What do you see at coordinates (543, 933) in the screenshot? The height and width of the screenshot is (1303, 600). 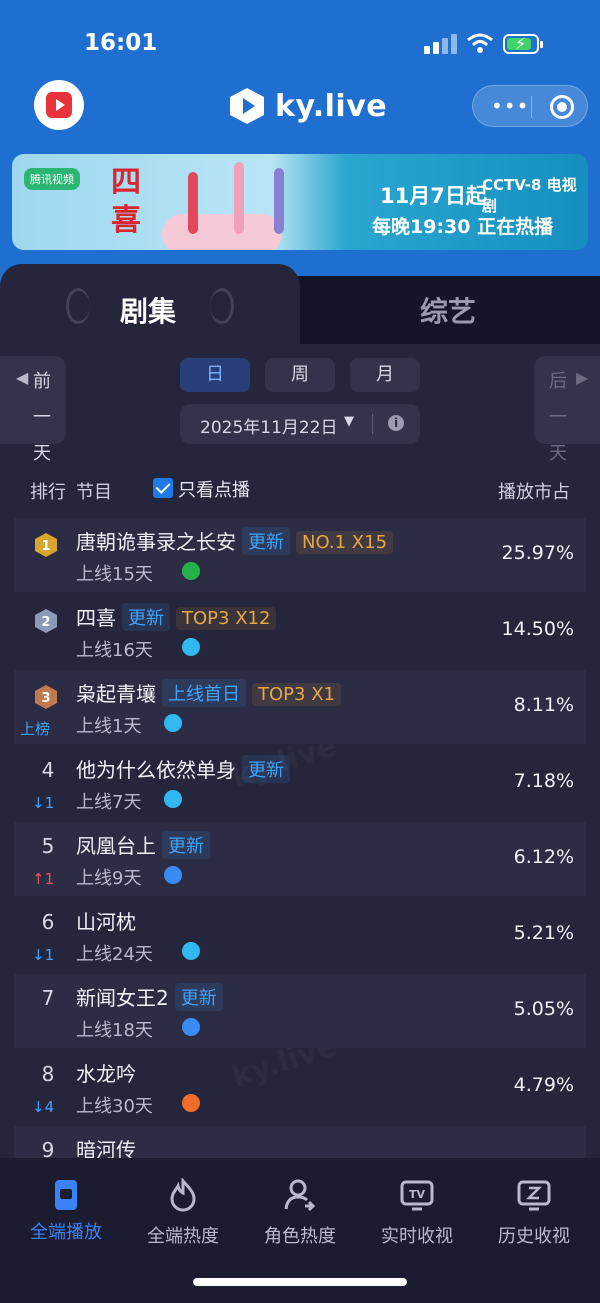 I see `market-share: 5.21%` at bounding box center [543, 933].